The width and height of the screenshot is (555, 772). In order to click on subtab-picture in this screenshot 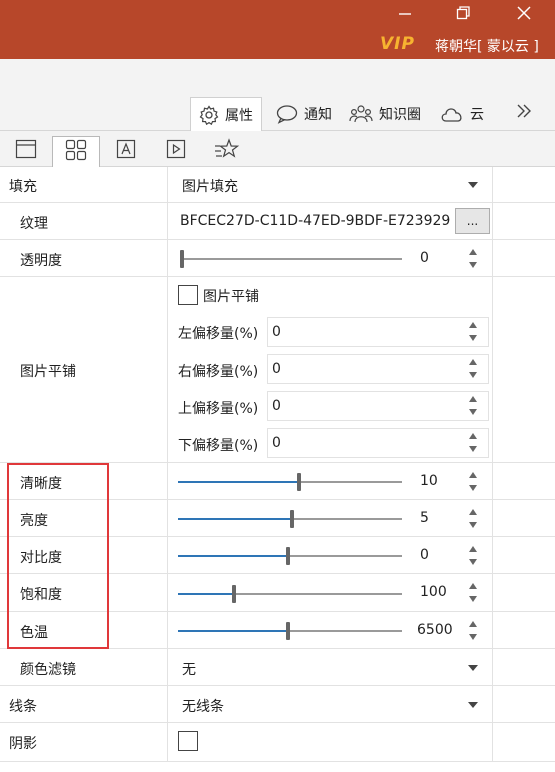, I will do `click(76, 151)`.